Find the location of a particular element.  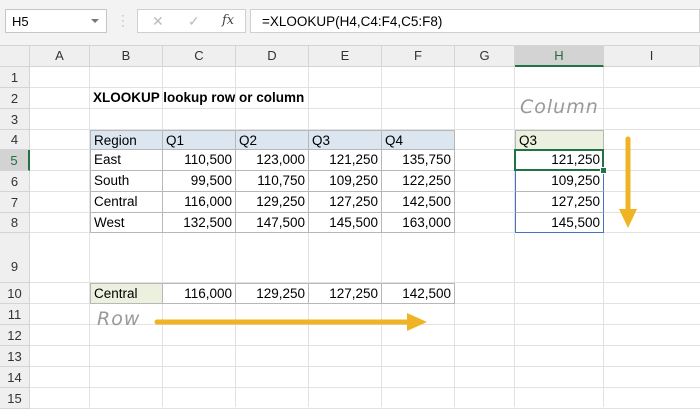

selected-cell-border is located at coordinates (559, 160).